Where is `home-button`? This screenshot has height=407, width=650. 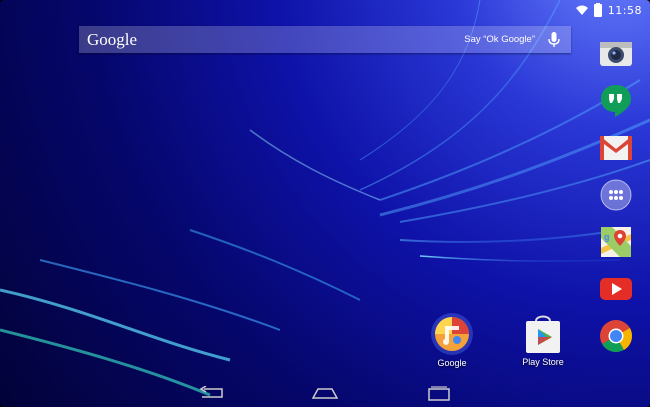
home-button is located at coordinates (325, 393).